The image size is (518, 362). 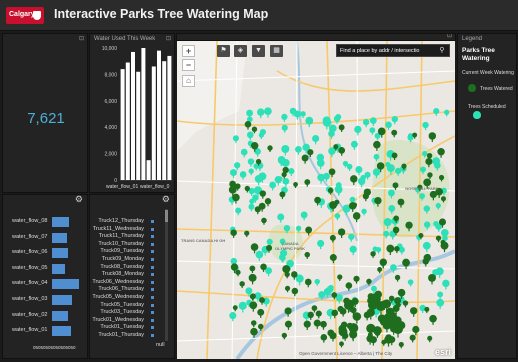 What do you see at coordinates (188, 81) in the screenshot?
I see `home-button: ⌂` at bounding box center [188, 81].